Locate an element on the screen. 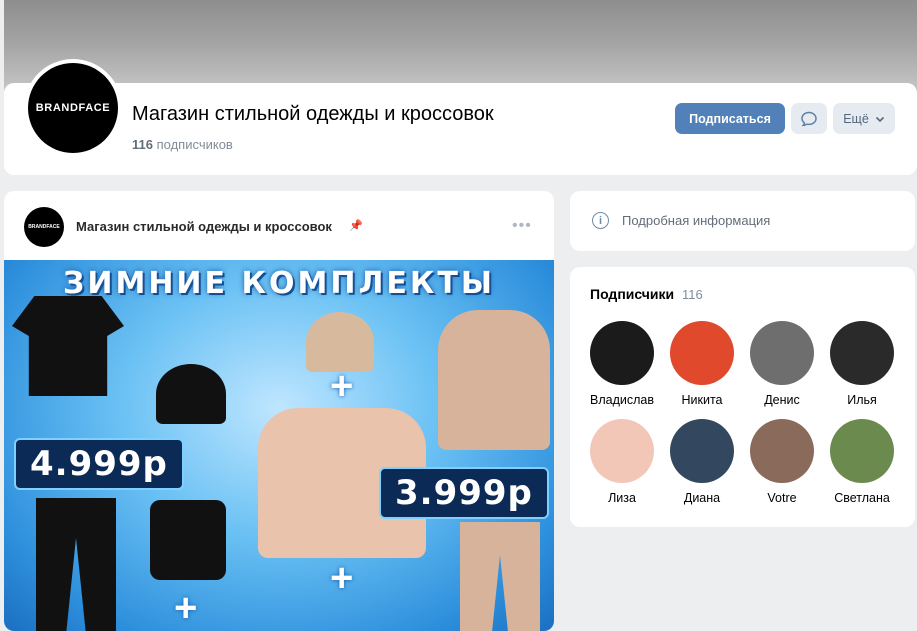 This screenshot has height=631, width=917. more-label: Ещё is located at coordinates (856, 118).